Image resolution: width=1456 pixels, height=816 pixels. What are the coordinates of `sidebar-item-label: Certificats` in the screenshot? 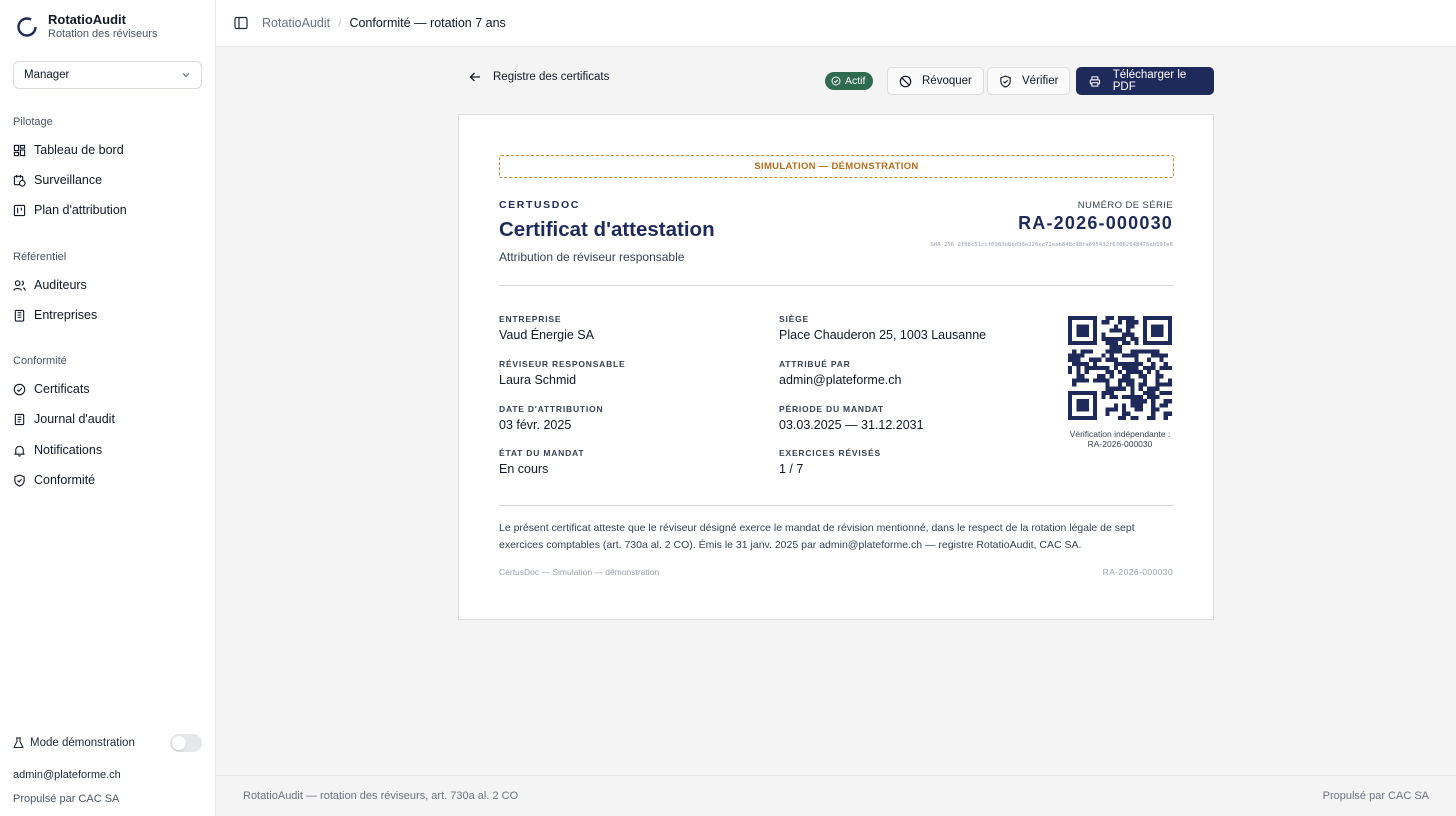 It's located at (62, 389).